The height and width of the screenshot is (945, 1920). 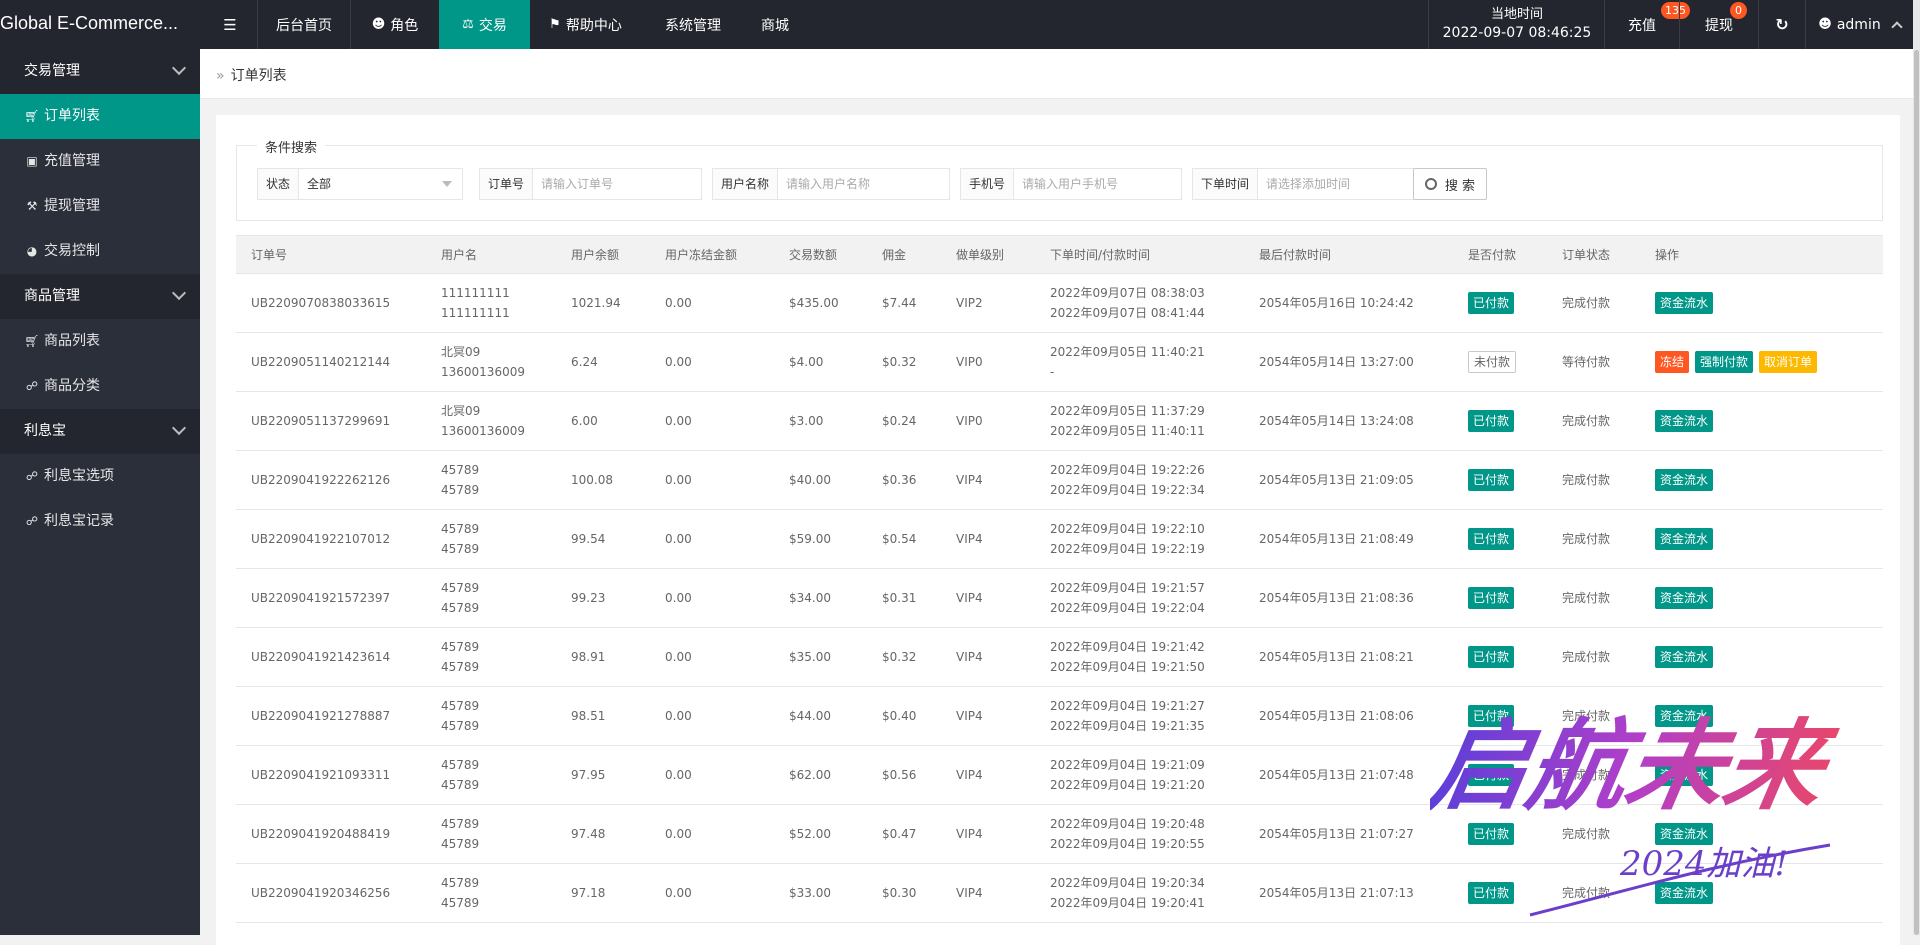 I want to click on link-icon: ☍, so click(x=32, y=476).